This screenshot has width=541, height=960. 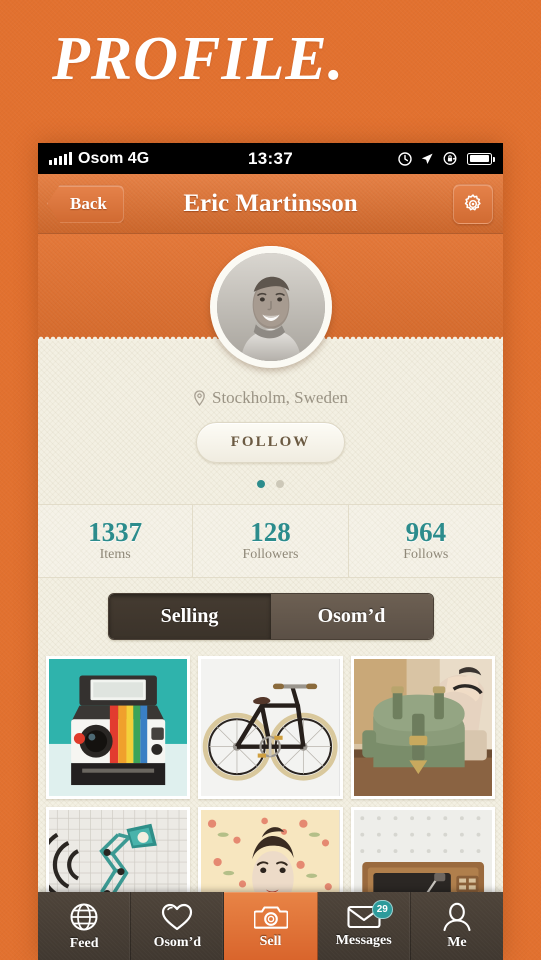 I want to click on stat-label: Items, so click(x=115, y=555).